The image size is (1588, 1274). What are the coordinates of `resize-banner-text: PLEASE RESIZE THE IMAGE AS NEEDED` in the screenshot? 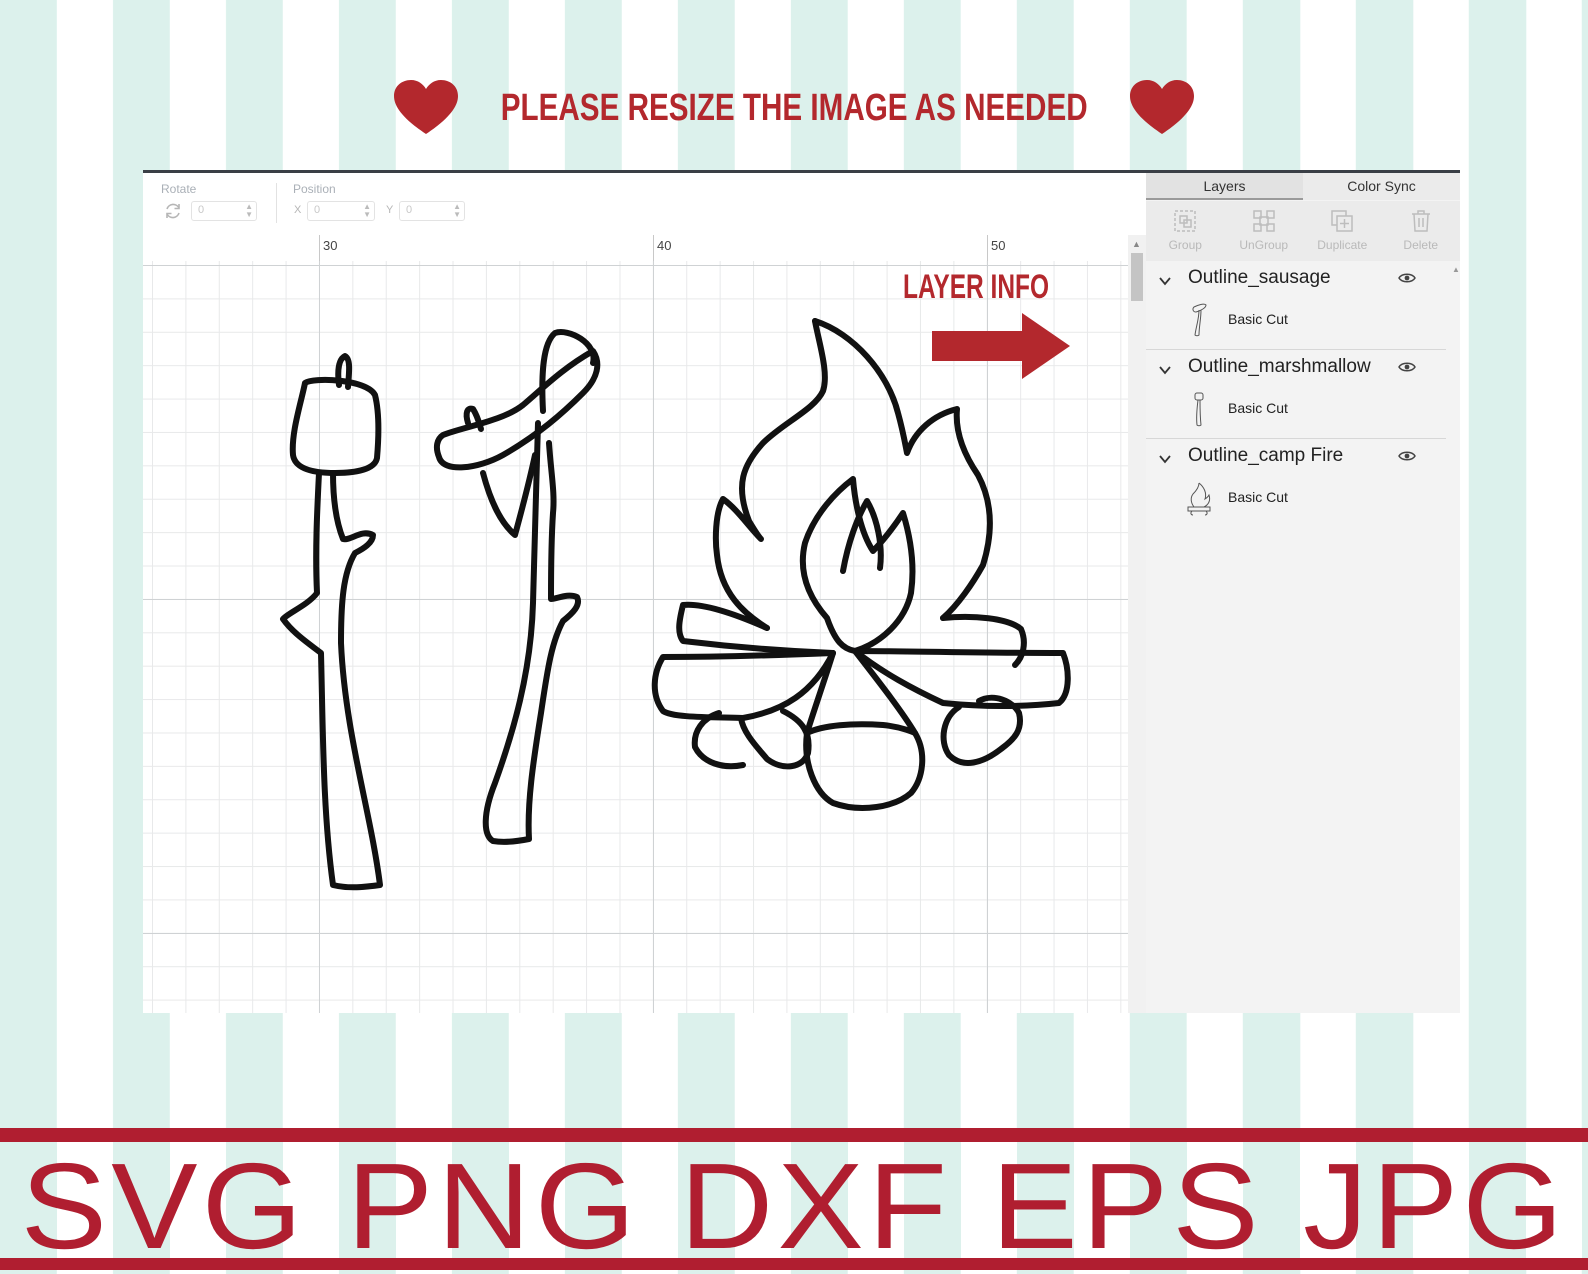 It's located at (794, 107).